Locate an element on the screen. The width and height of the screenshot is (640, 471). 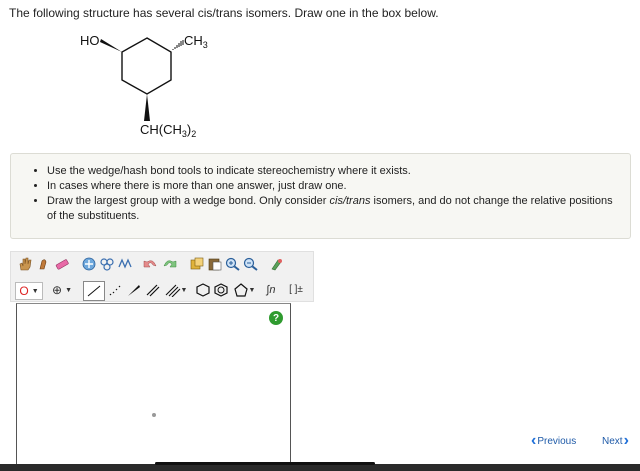
double-bond-tool is located at coordinates (153, 290).